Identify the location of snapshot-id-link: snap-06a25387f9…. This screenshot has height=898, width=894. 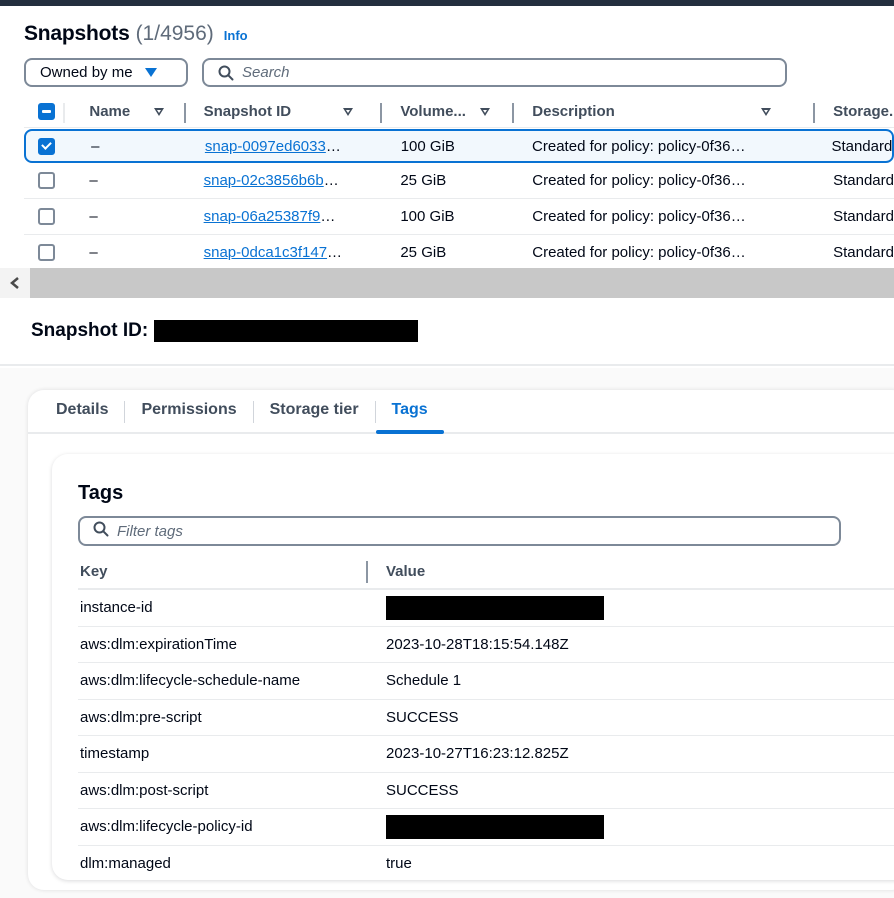
(270, 216).